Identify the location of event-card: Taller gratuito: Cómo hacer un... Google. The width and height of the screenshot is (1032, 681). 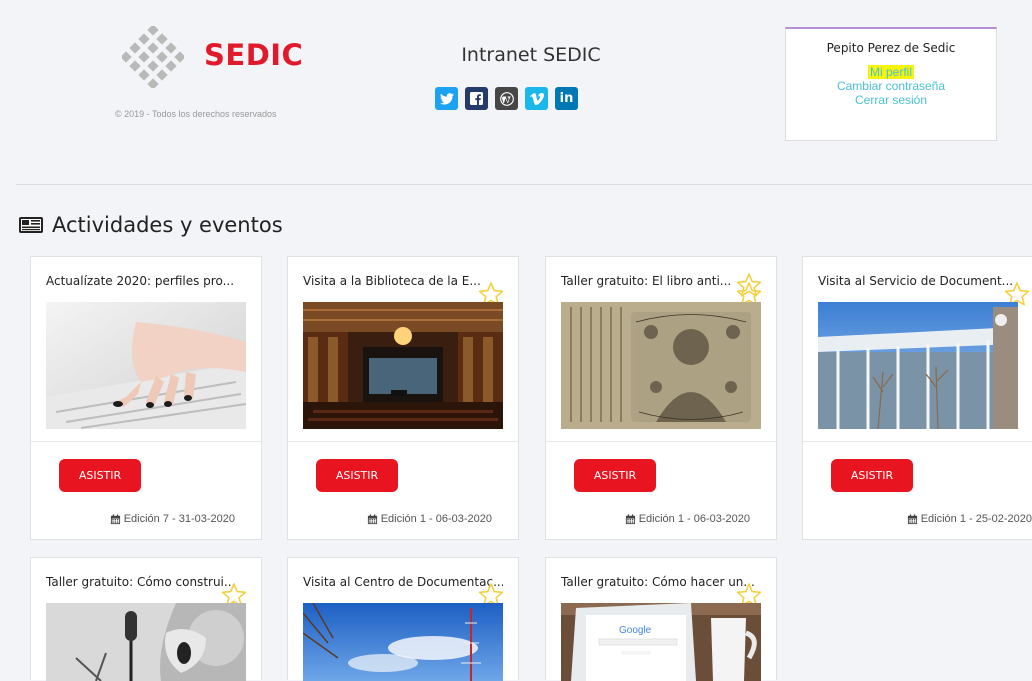
(661, 619).